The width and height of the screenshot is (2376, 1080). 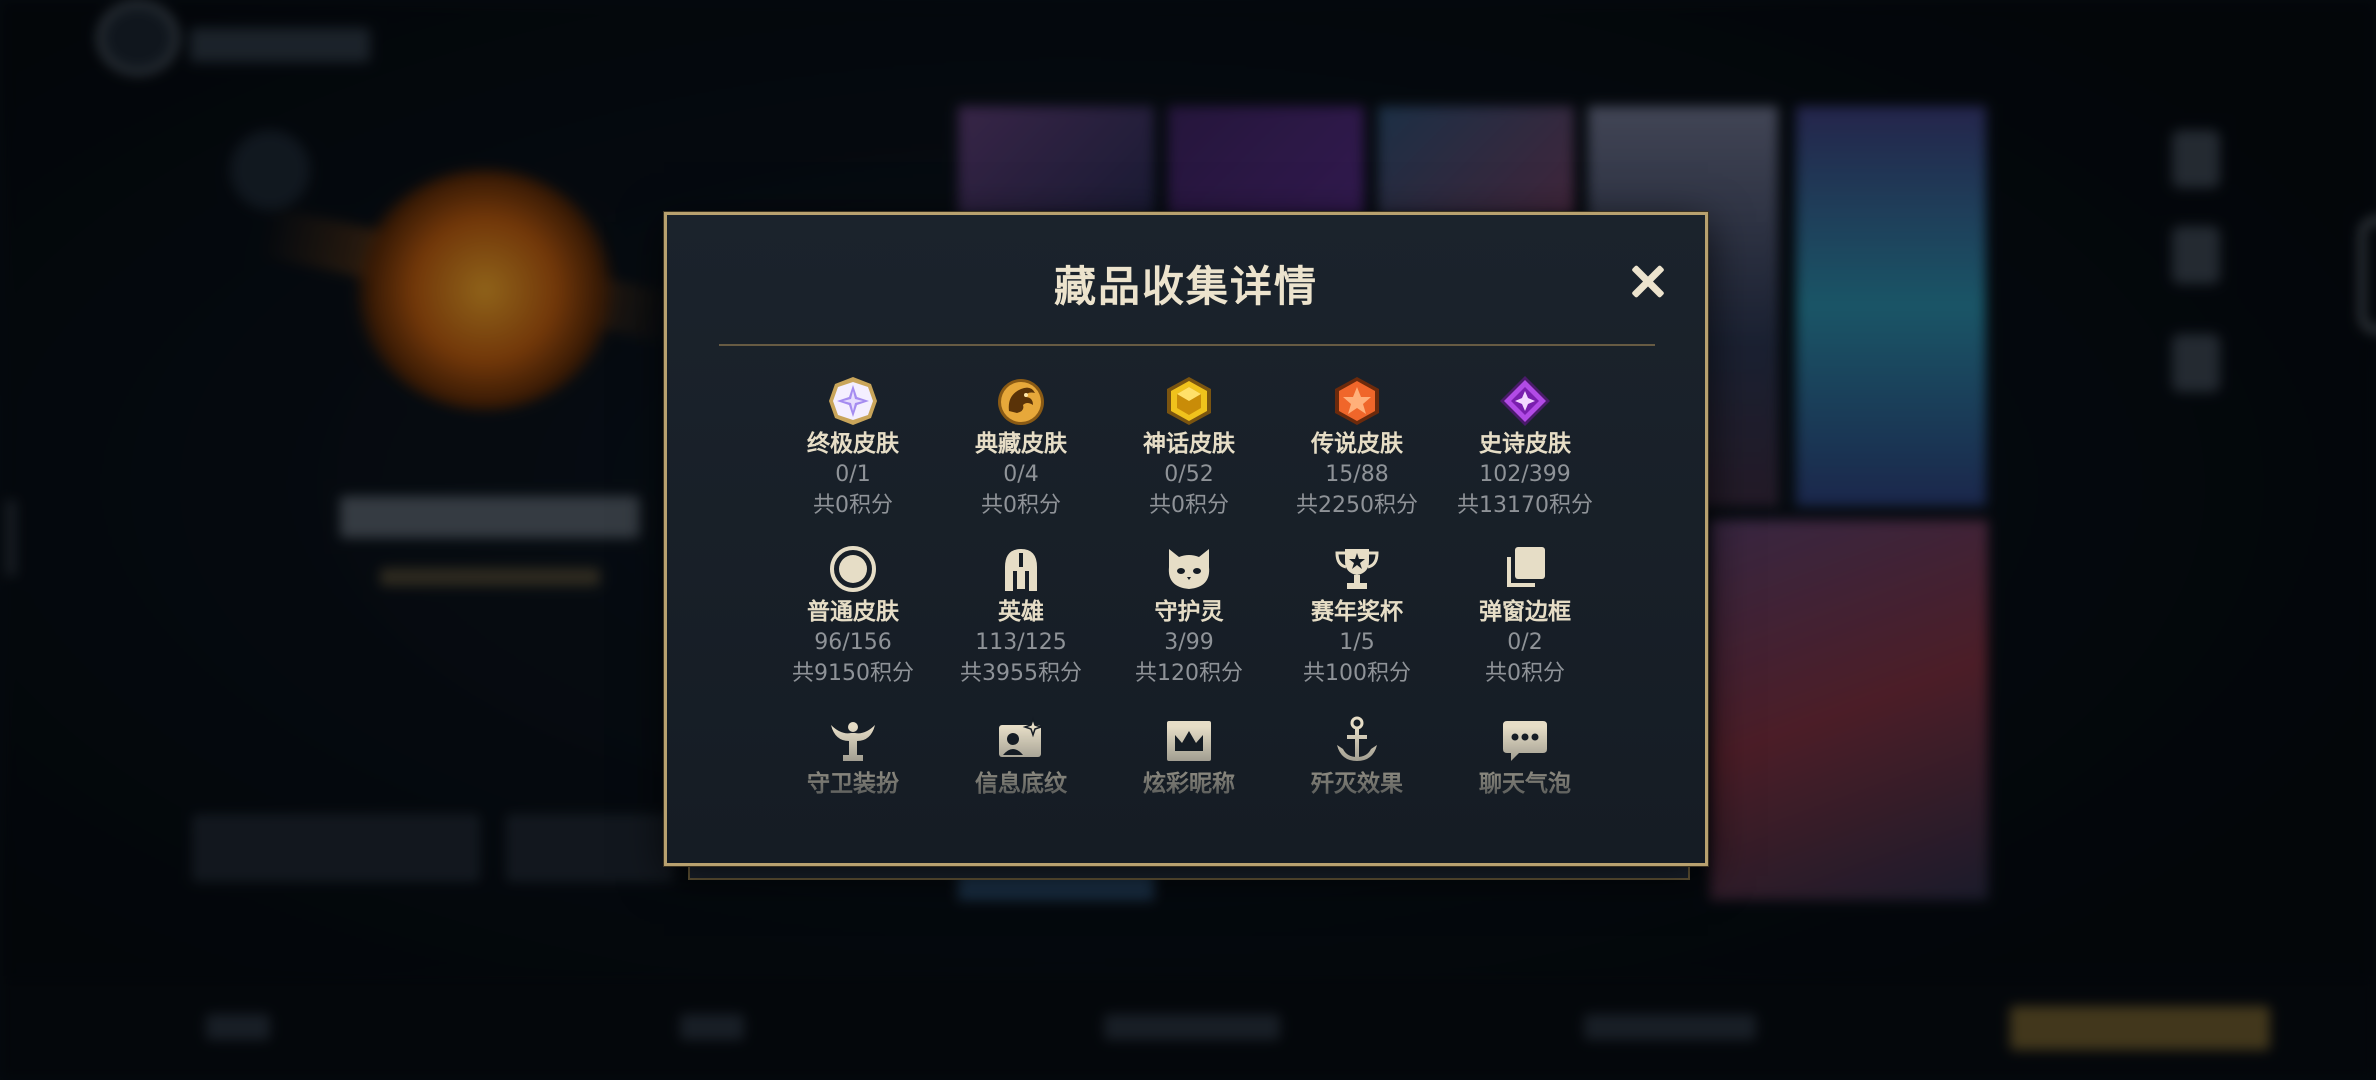 I want to click on category-collection-skin: 典藏皮肤 0/4 共0积分, so click(x=1021, y=448).